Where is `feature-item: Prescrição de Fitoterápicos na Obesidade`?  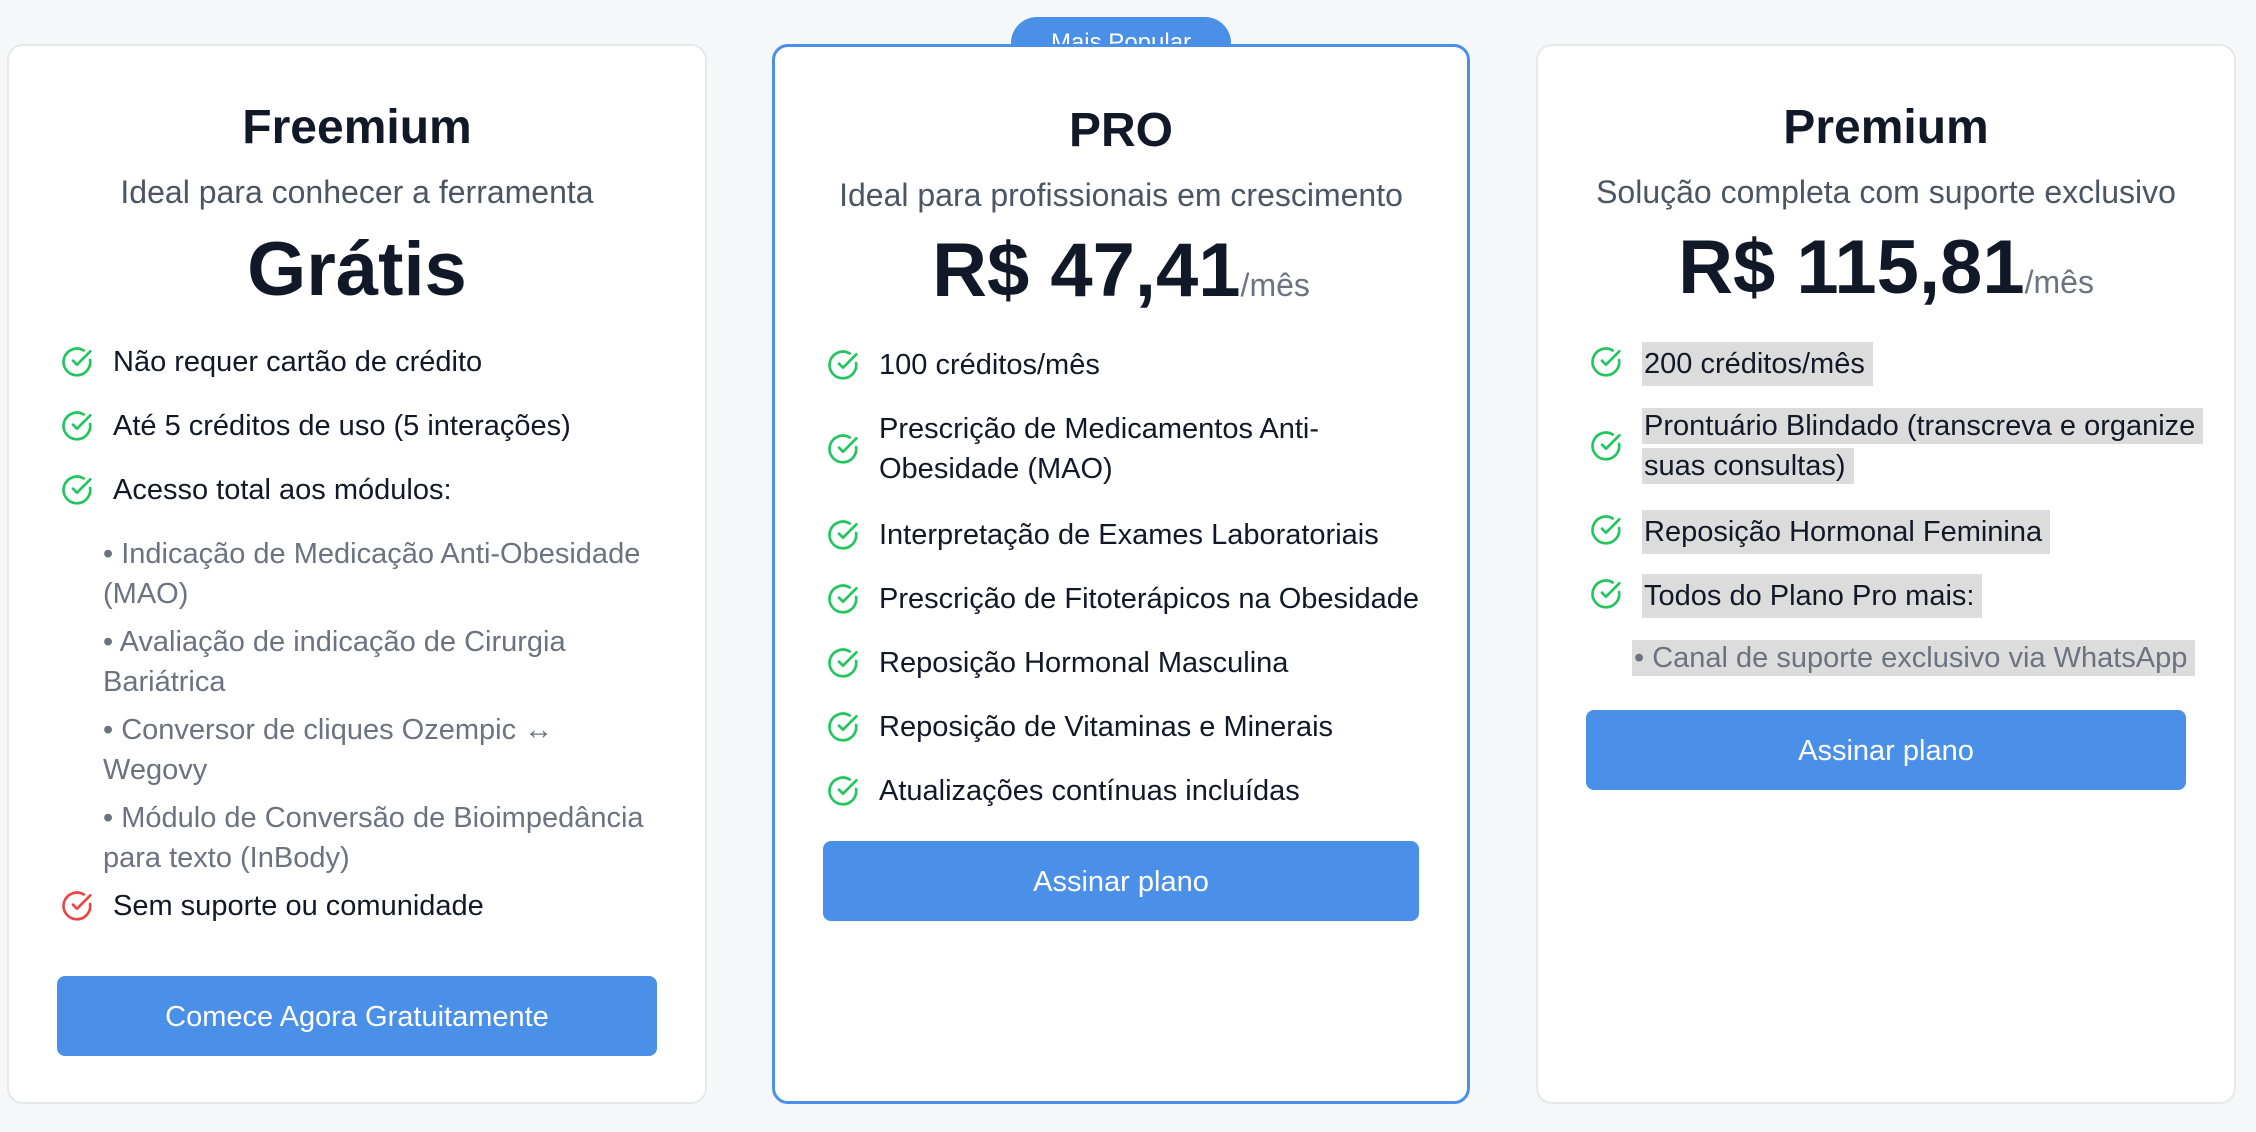
feature-item: Prescrição de Fitoterápicos na Obesidade is located at coordinates (1129, 599).